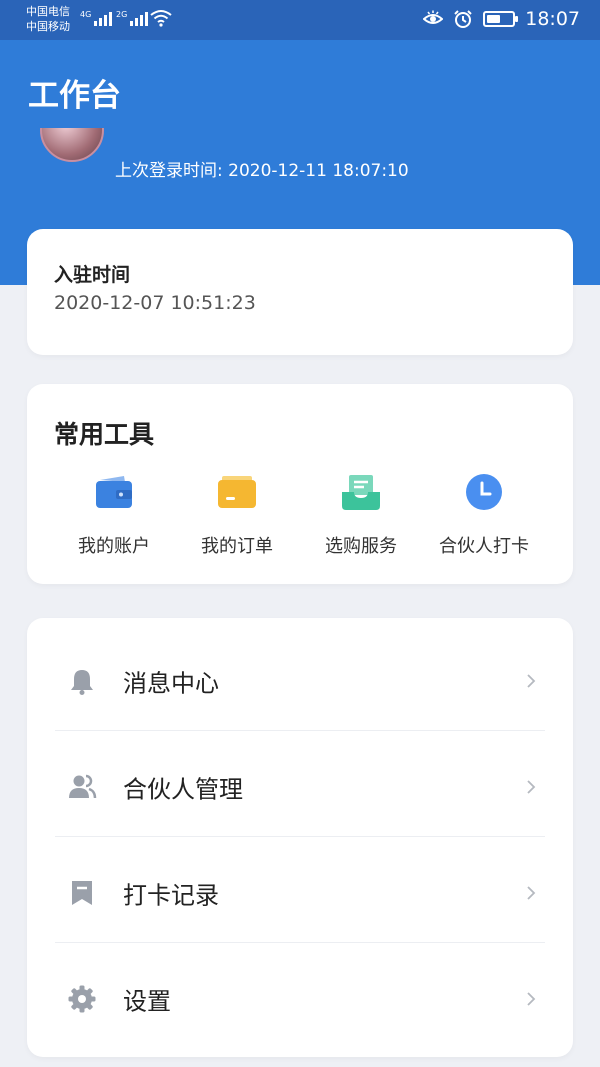  I want to click on page-title: 工作台, so click(74, 96).